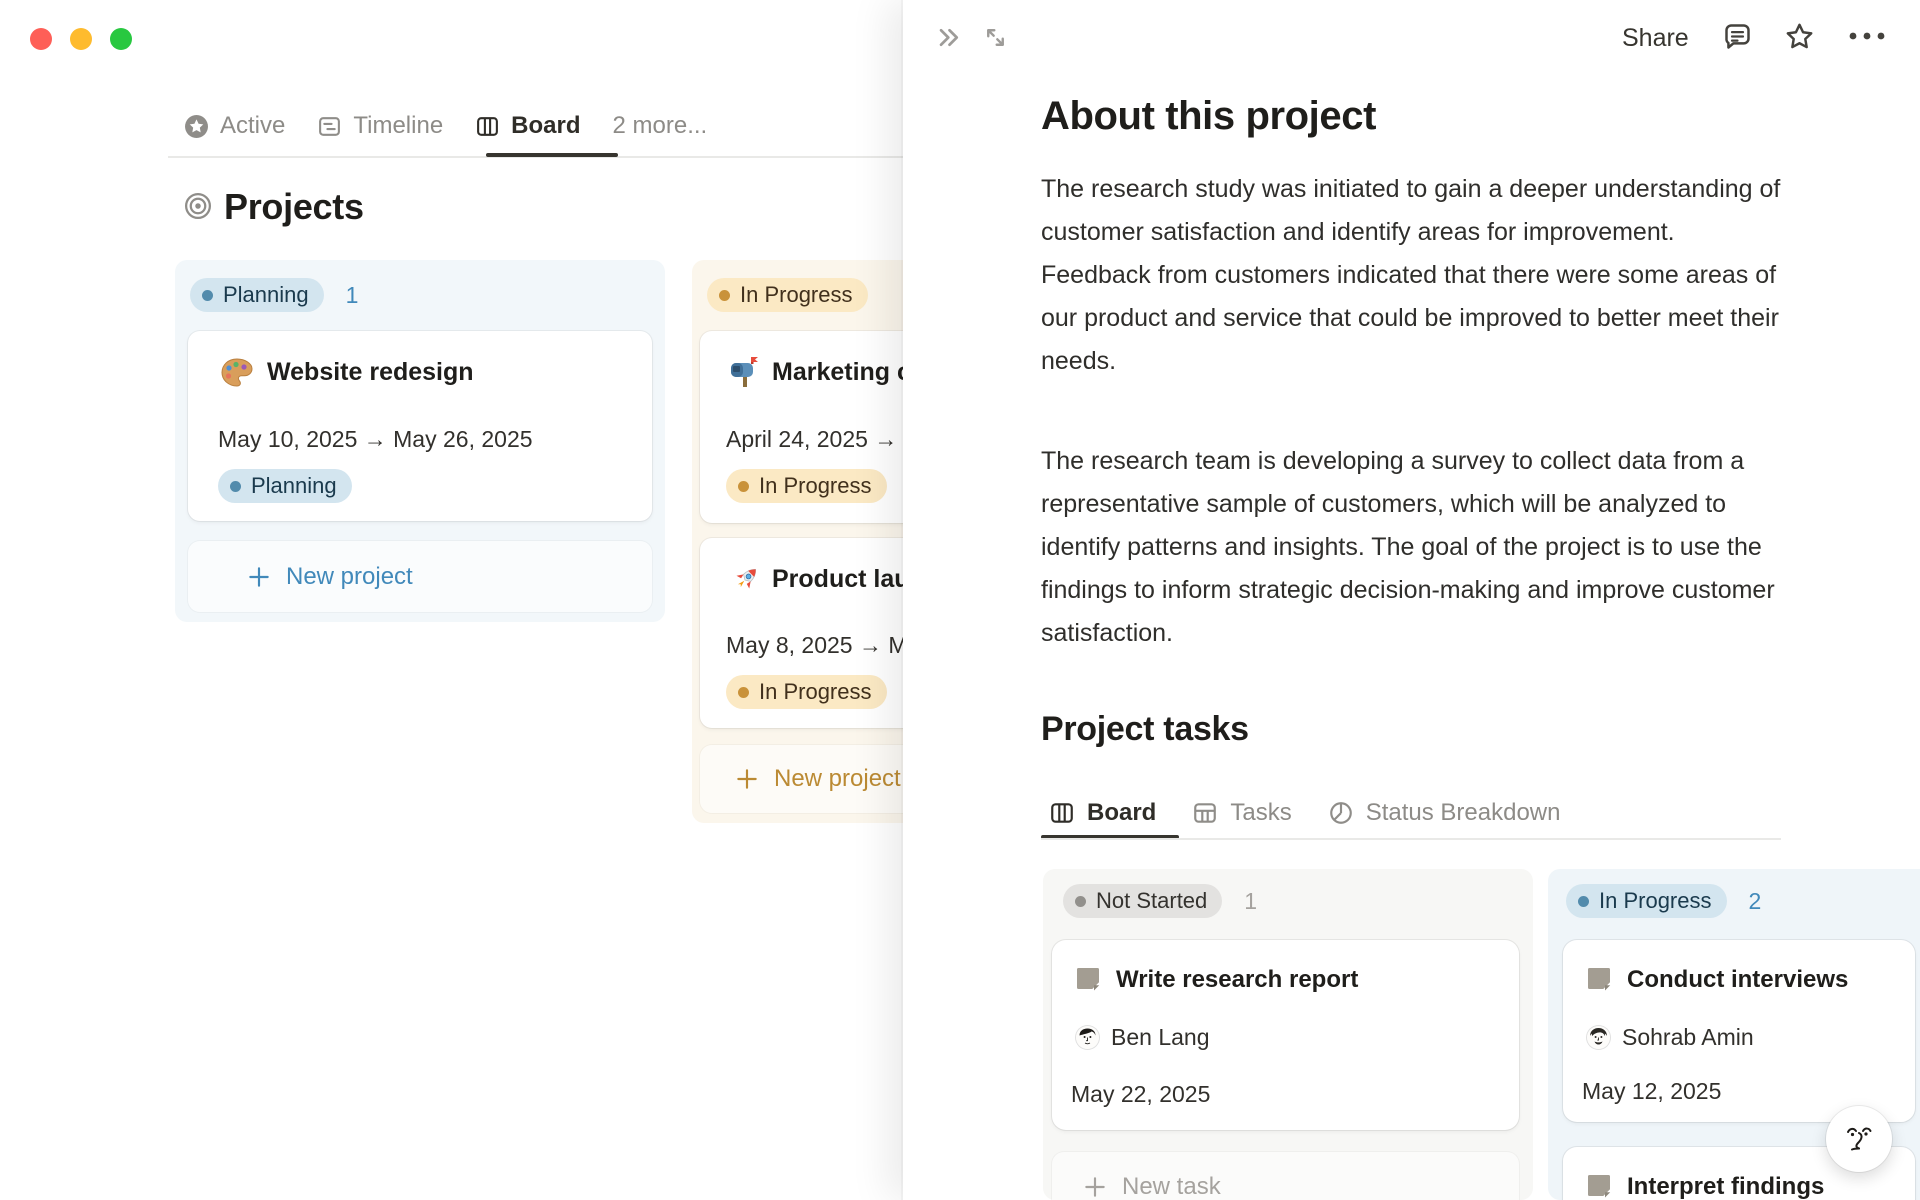 This screenshot has width=1920, height=1200. What do you see at coordinates (1087, 1037) in the screenshot?
I see `avatar-ben-lang` at bounding box center [1087, 1037].